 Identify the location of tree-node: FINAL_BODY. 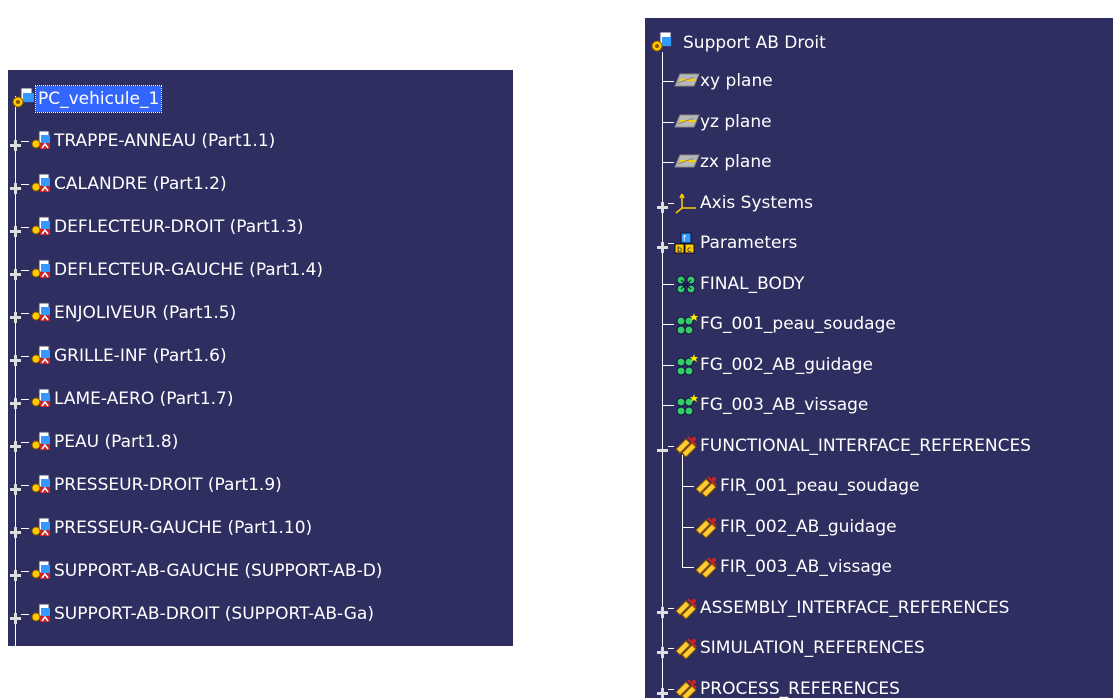
(879, 284).